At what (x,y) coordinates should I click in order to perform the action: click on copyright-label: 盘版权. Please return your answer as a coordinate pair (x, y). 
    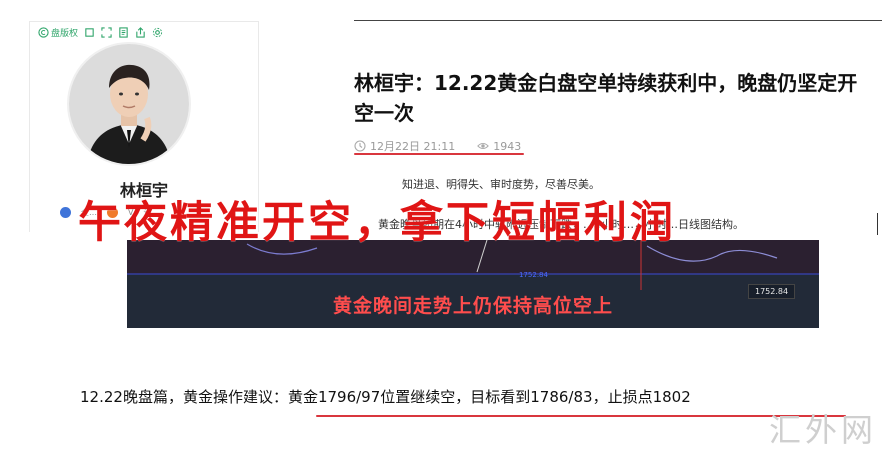
    Looking at the image, I should click on (65, 33).